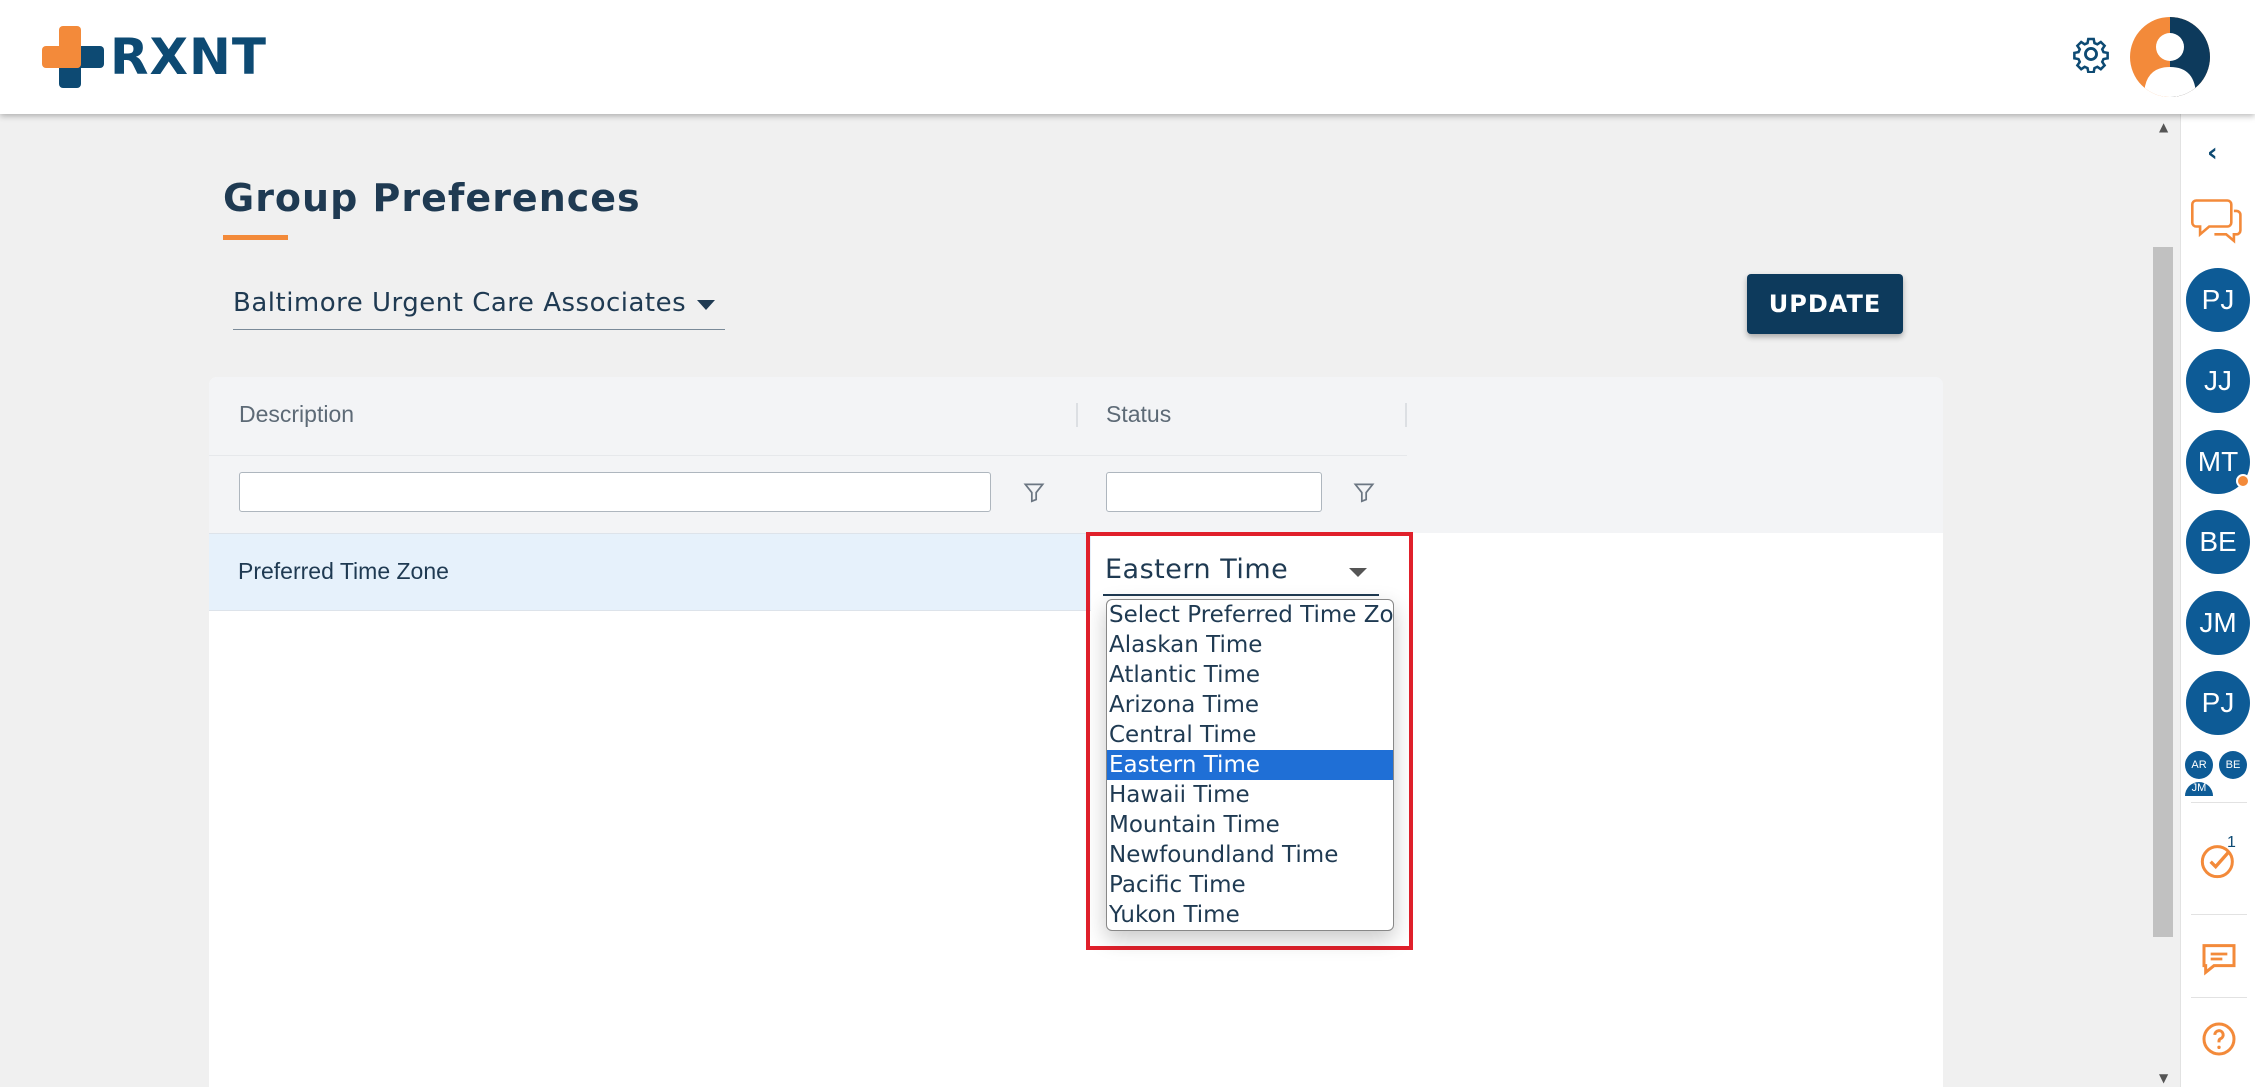 The image size is (2255, 1087). What do you see at coordinates (2217, 220) in the screenshot?
I see `chat-bubbles-icon` at bounding box center [2217, 220].